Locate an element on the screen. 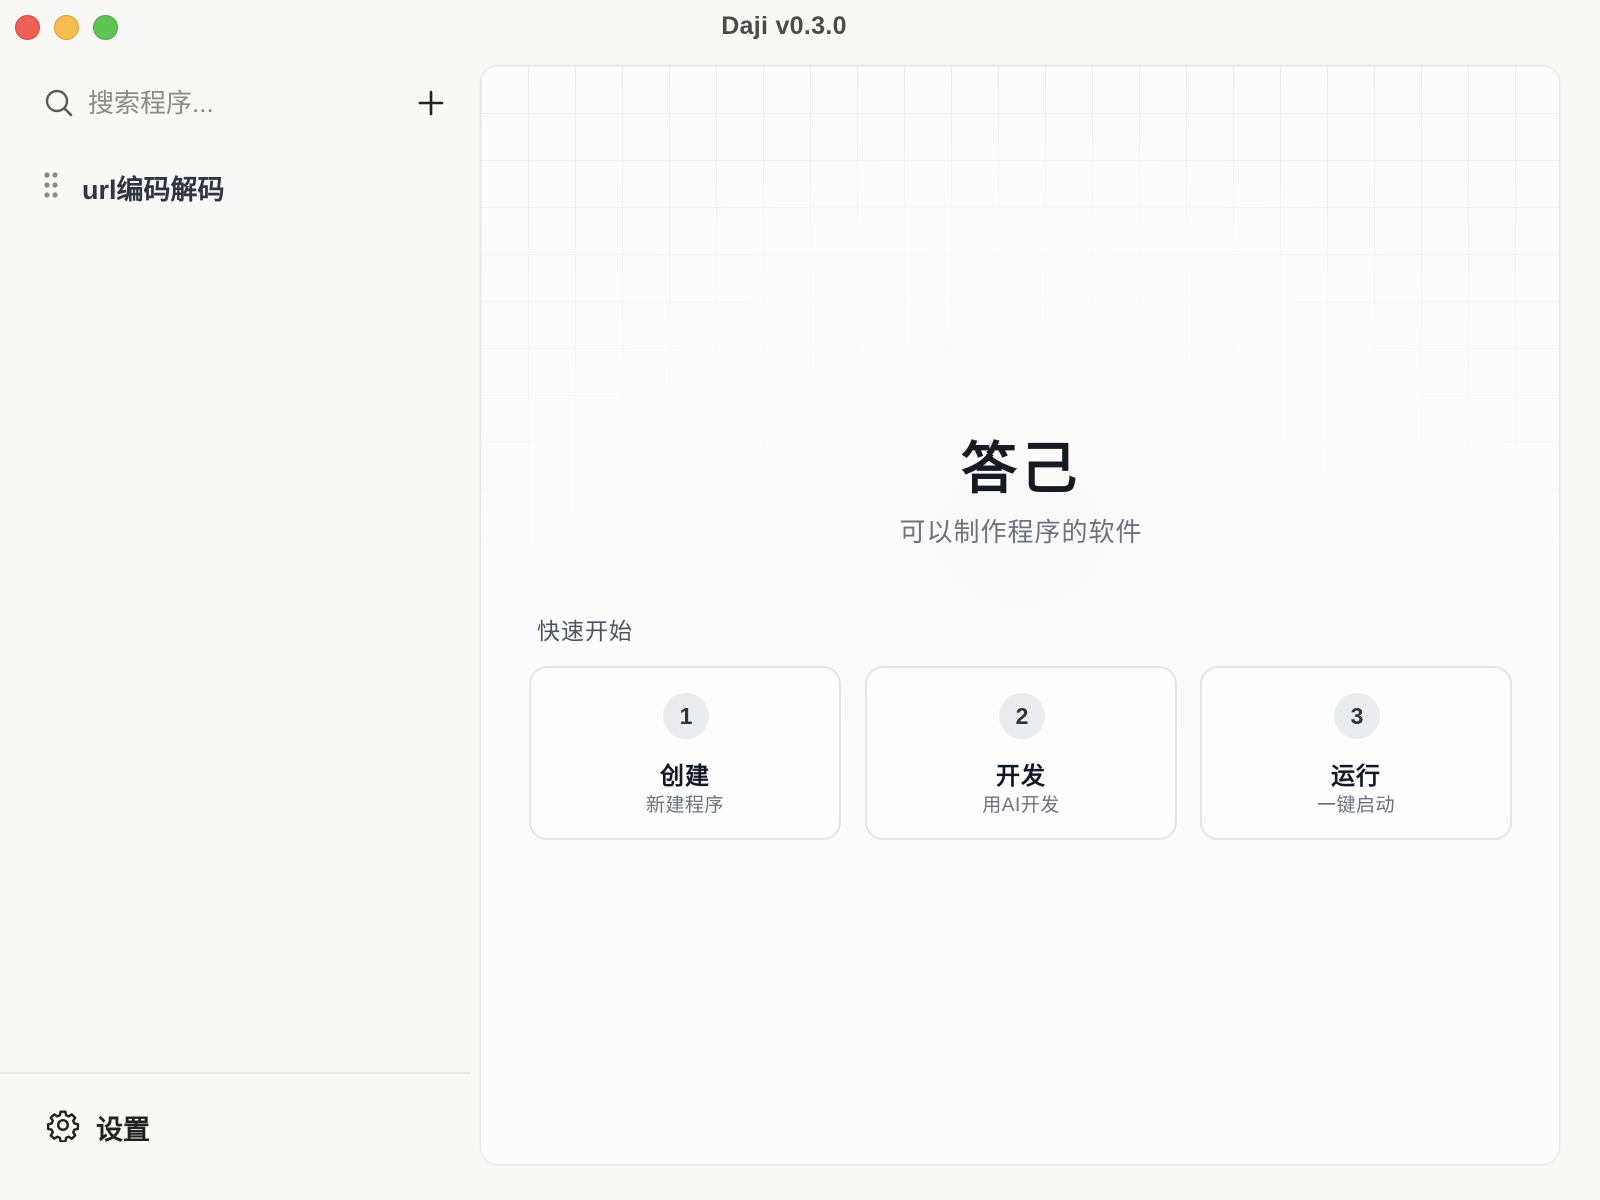 The image size is (1600, 1200). settings-button: 设置 is located at coordinates (146, 1126).